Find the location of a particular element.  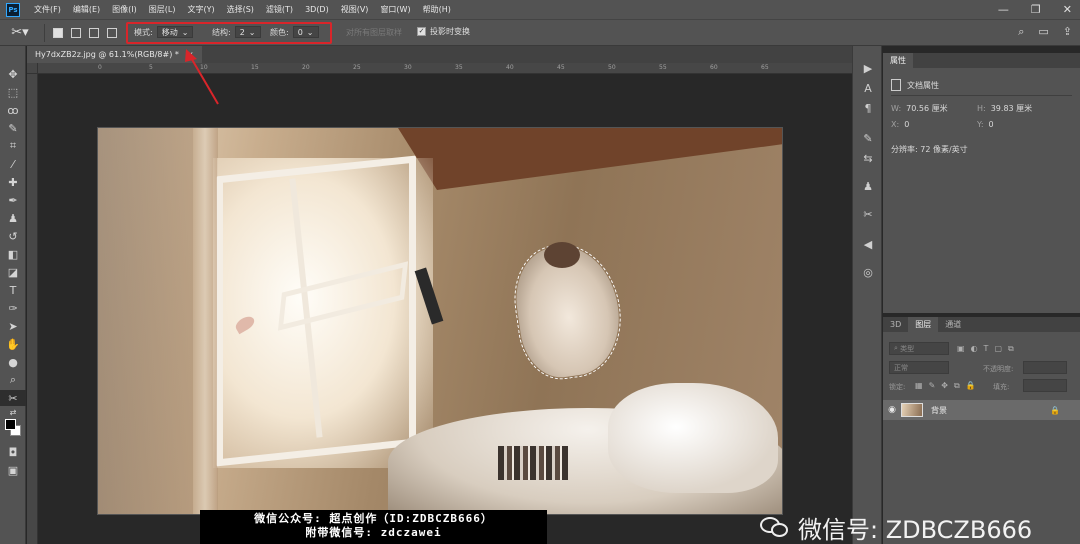

search-icon: ⌕ is located at coordinates (1021, 32).